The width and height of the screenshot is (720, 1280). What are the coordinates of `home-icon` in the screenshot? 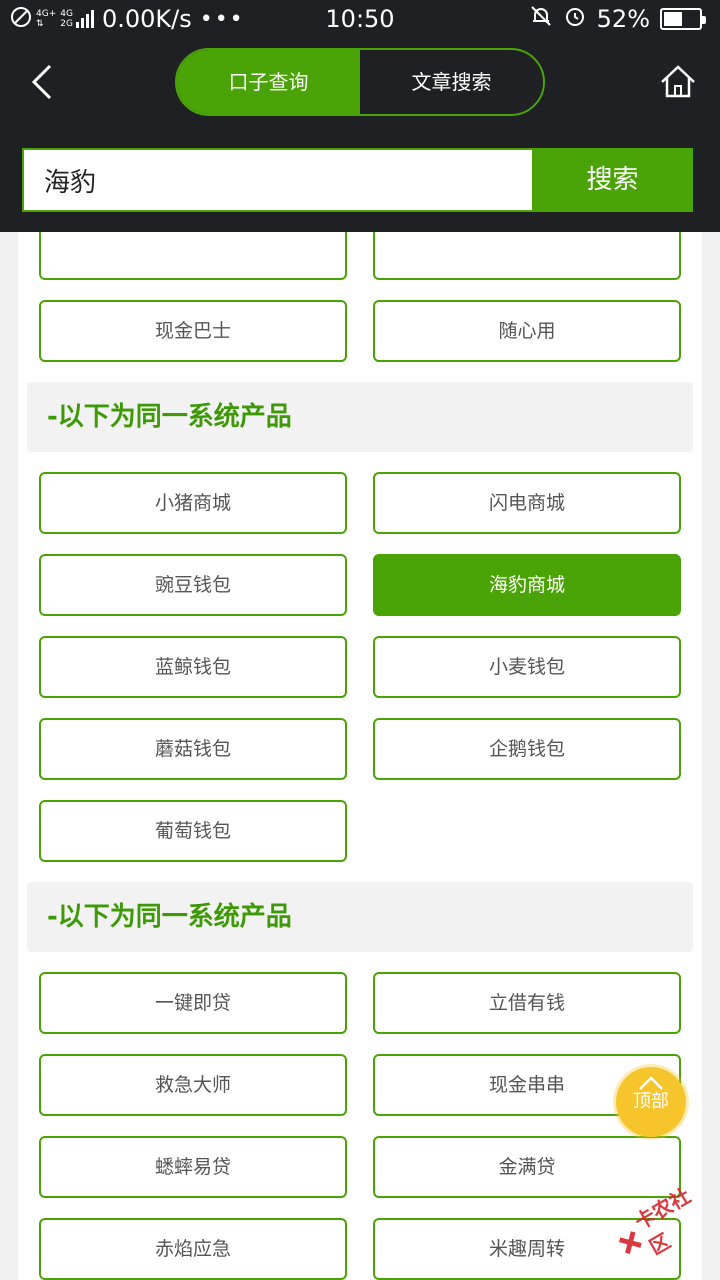 It's located at (678, 81).